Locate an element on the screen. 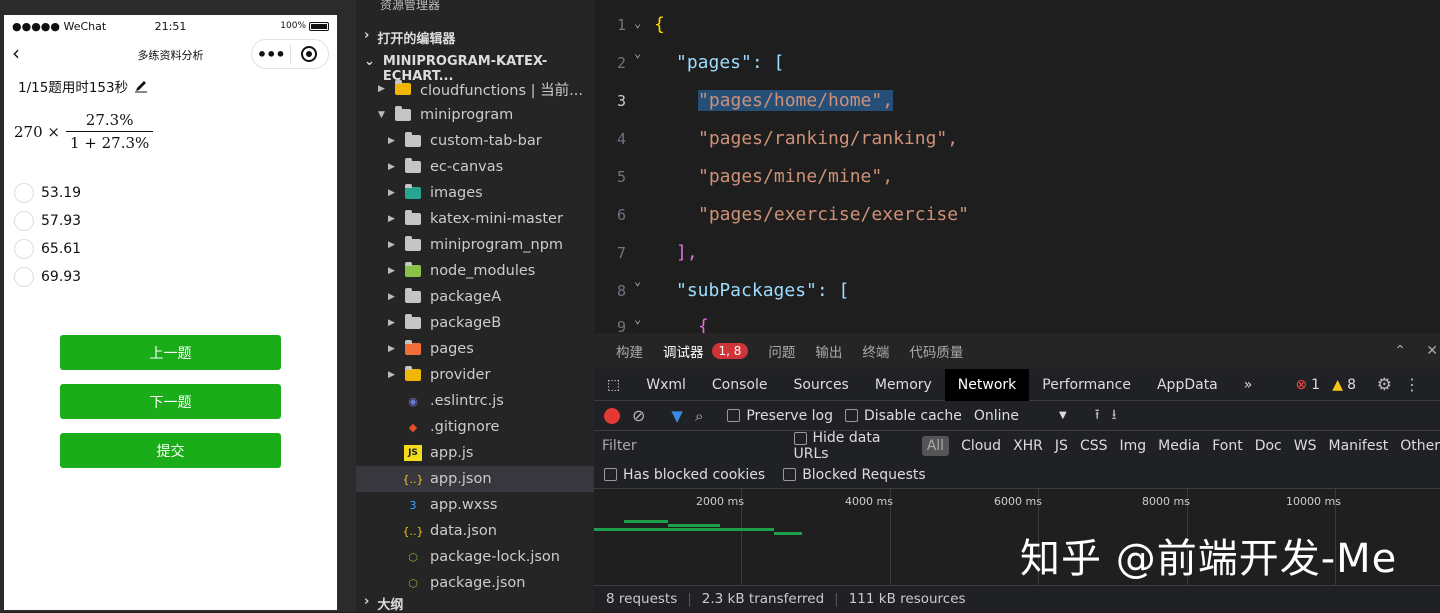 This screenshot has width=1440, height=613. type-filter-css: CSS is located at coordinates (1094, 446).